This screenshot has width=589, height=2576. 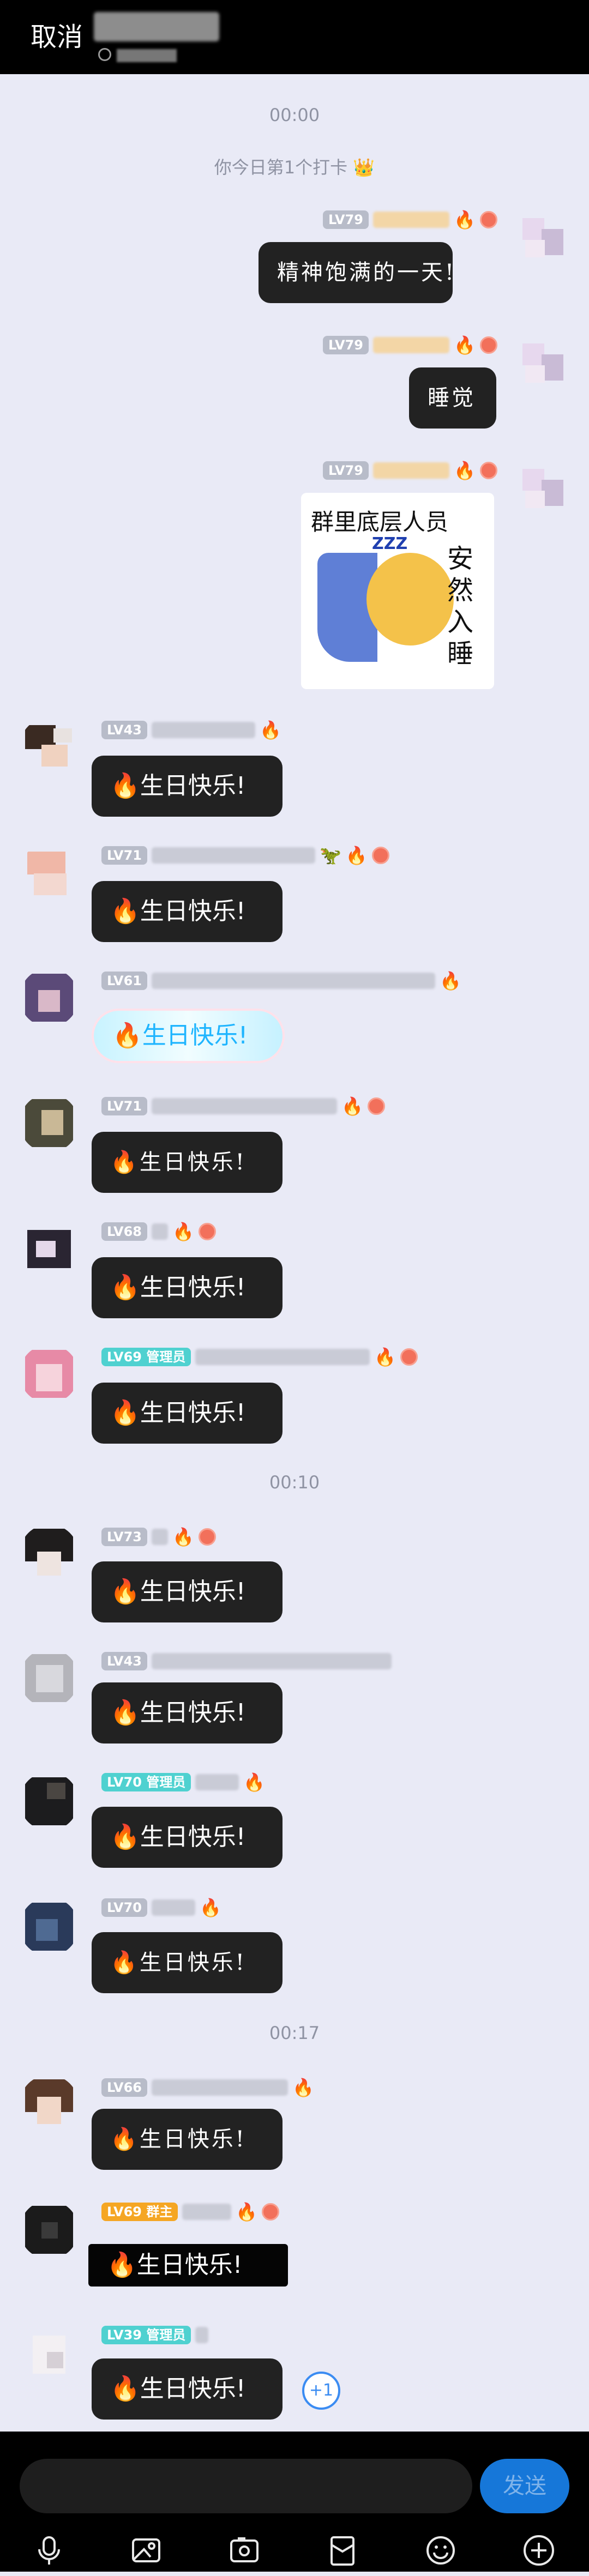 What do you see at coordinates (294, 115) in the screenshot?
I see `timestamp: 00:00` at bounding box center [294, 115].